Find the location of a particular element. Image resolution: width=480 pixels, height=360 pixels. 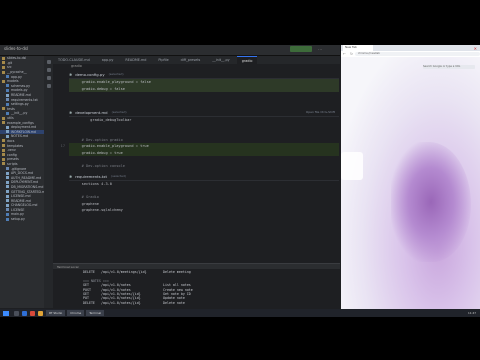

start-icon is located at coordinates (6, 313).